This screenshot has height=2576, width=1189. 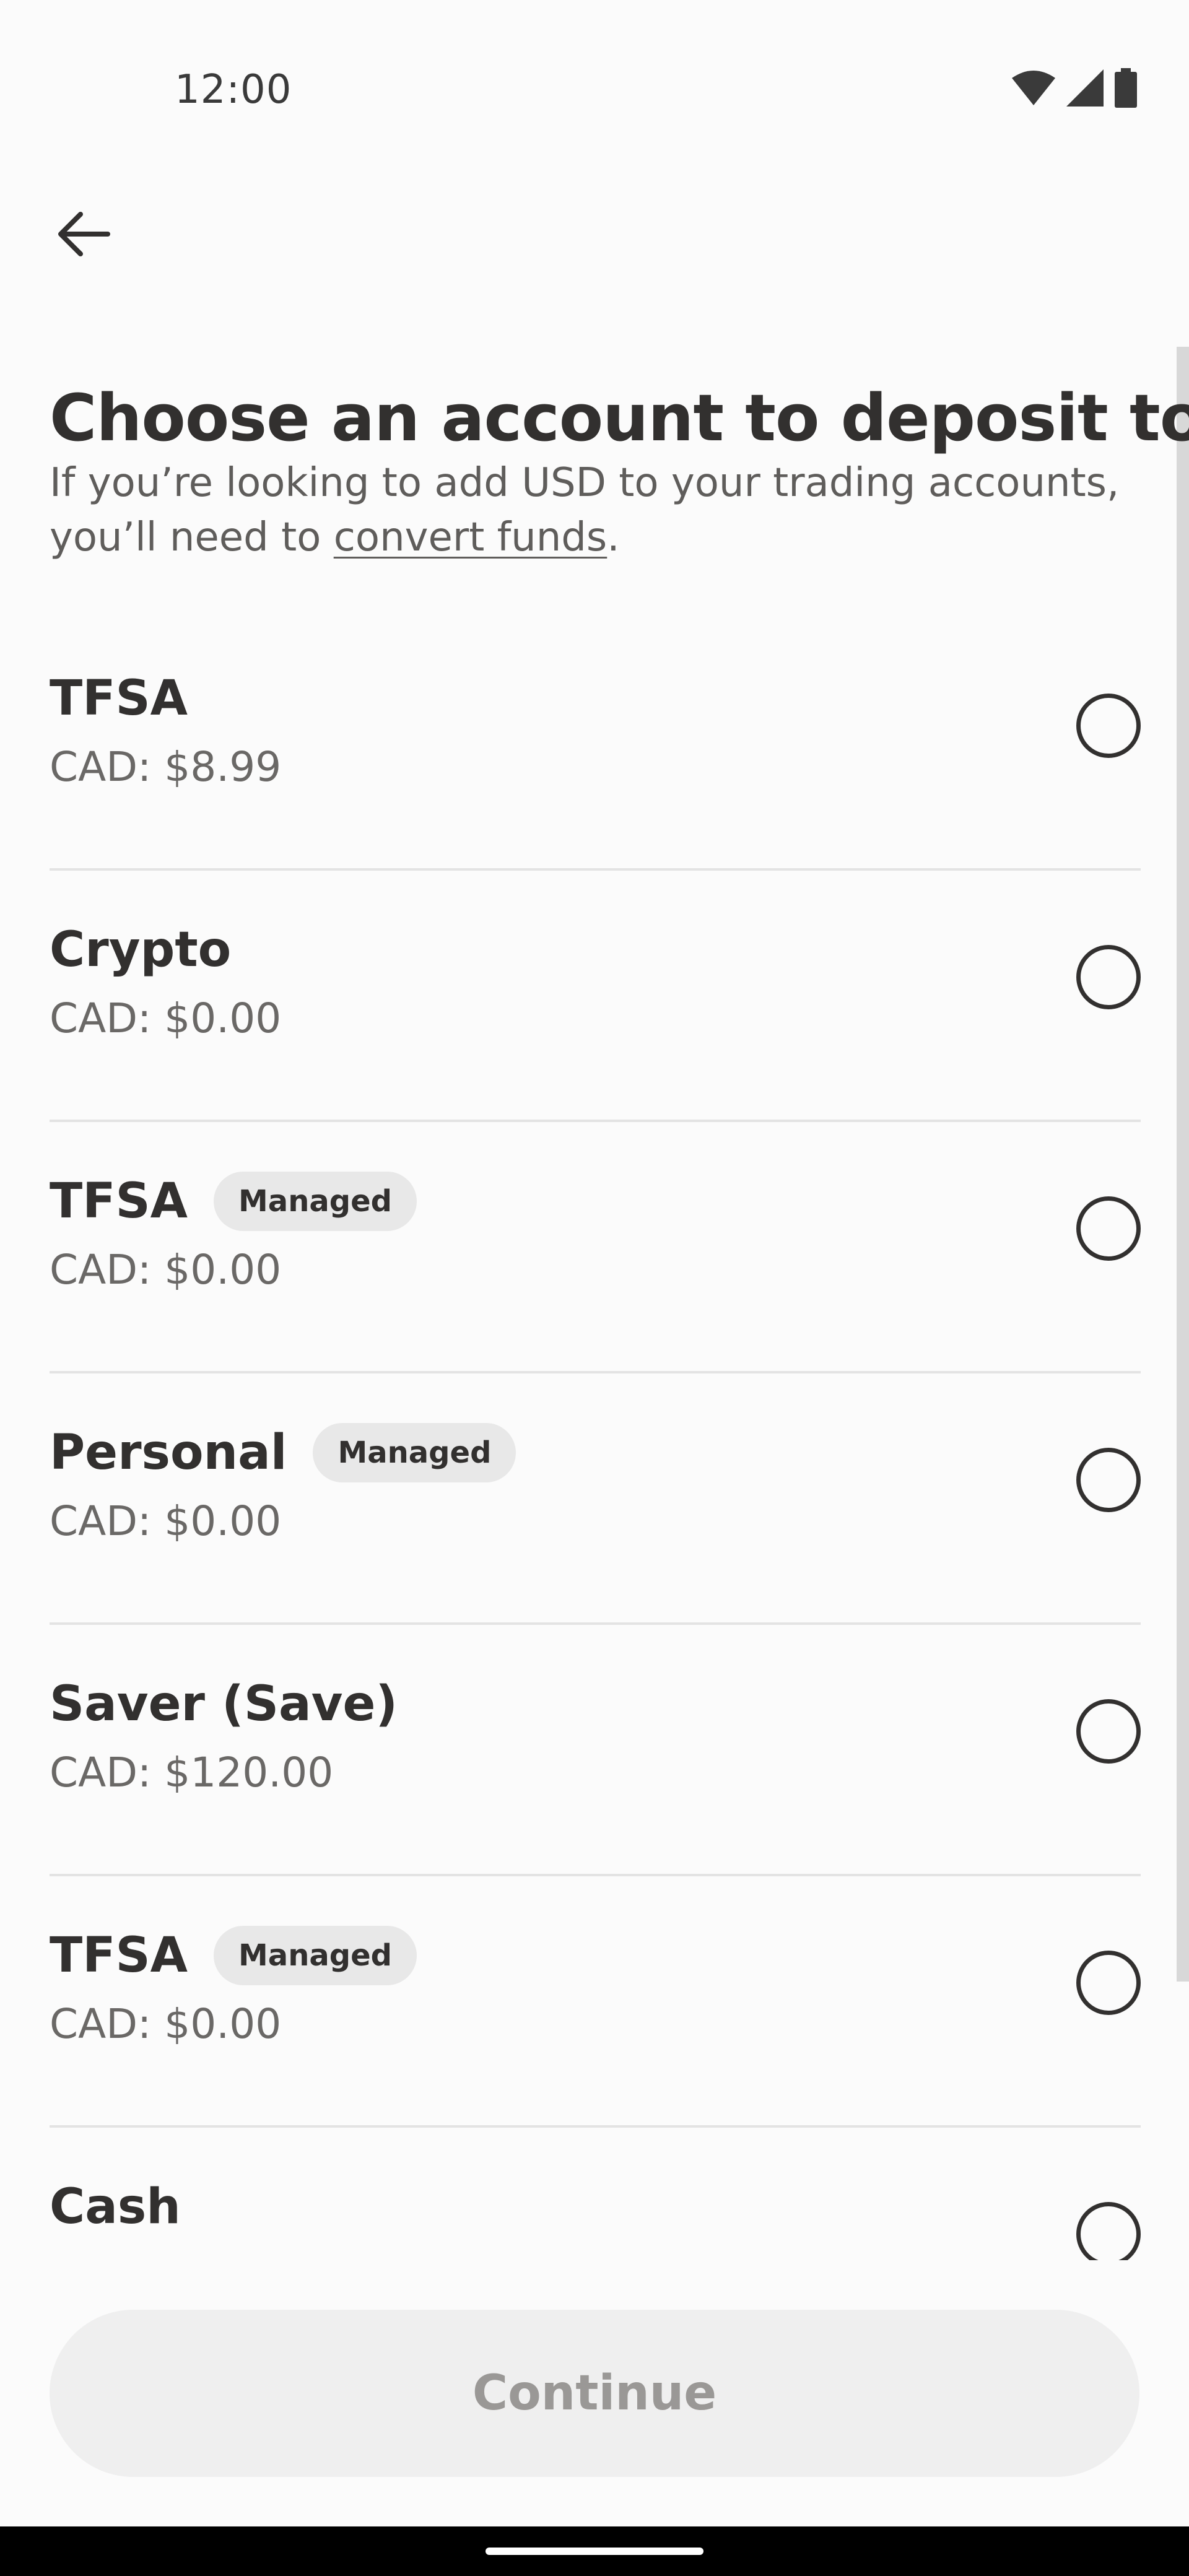 What do you see at coordinates (1126, 89) in the screenshot?
I see `battery-icon` at bounding box center [1126, 89].